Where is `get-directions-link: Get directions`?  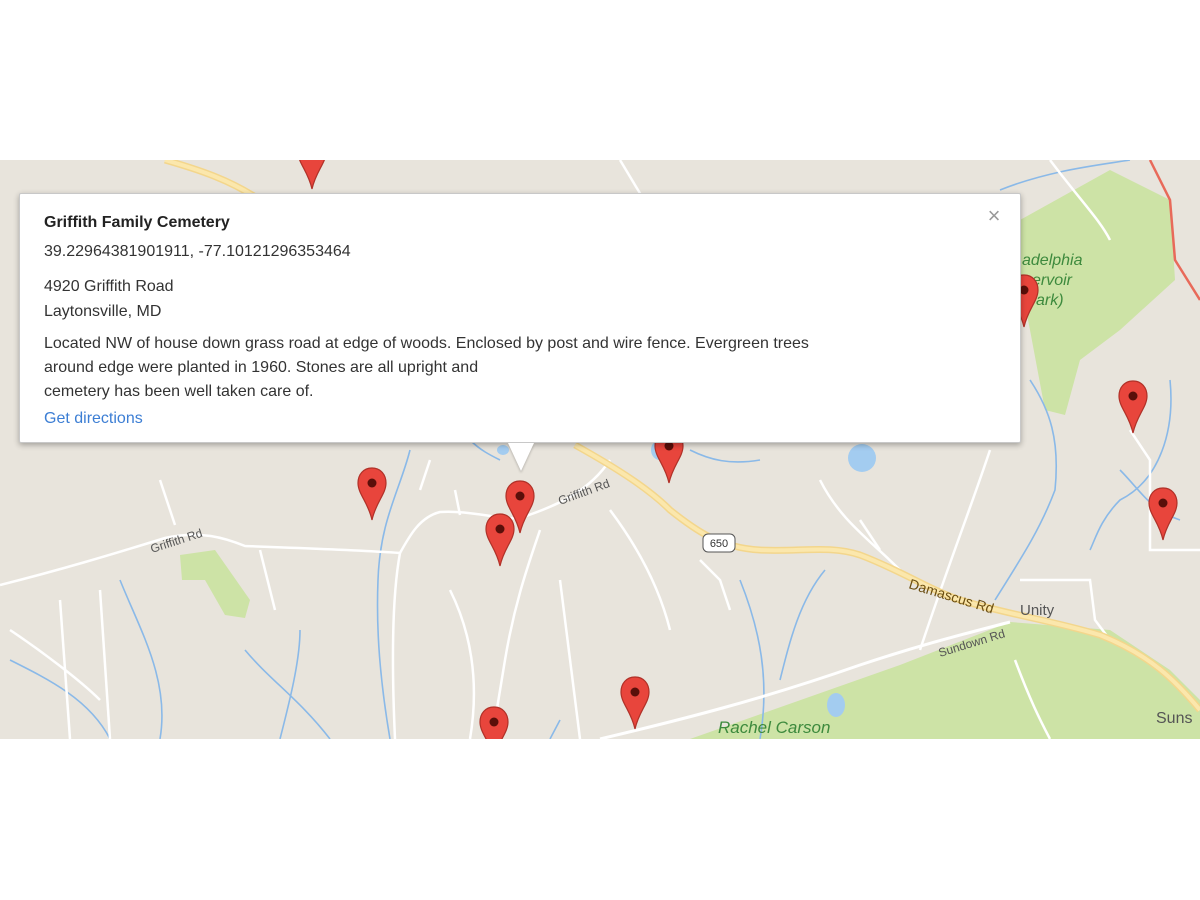
get-directions-link: Get directions is located at coordinates (93, 419).